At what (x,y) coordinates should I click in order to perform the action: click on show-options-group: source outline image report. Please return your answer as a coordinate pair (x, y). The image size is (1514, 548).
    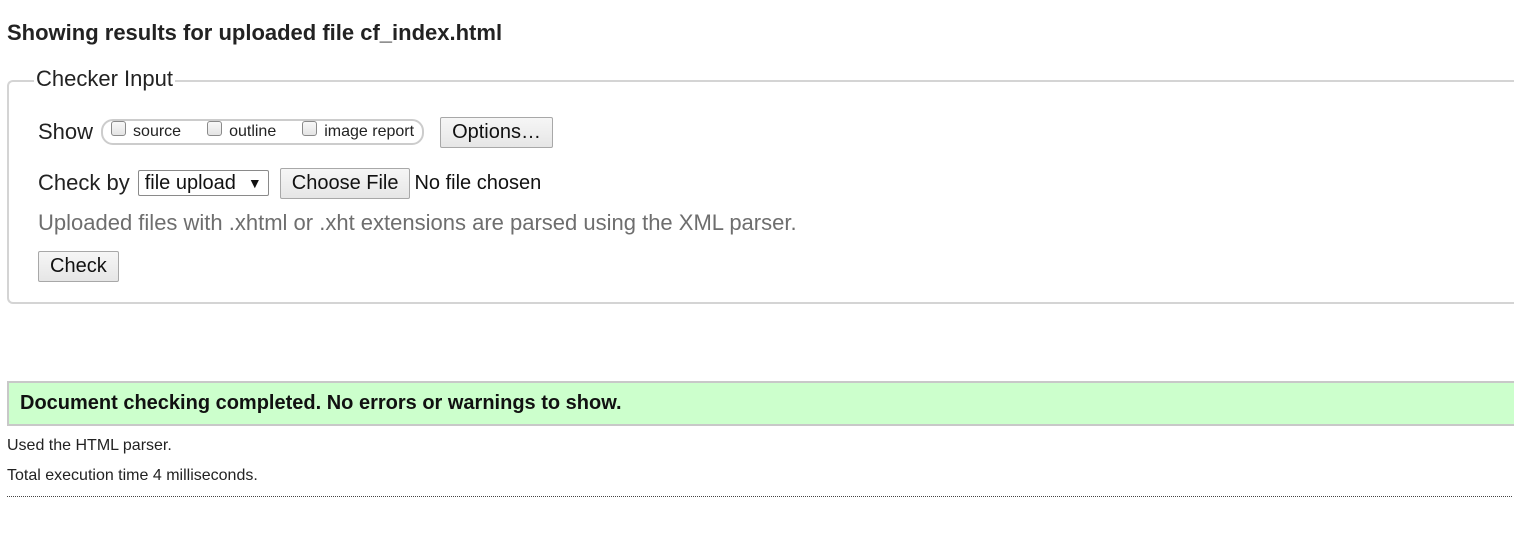
    Looking at the image, I should click on (263, 132).